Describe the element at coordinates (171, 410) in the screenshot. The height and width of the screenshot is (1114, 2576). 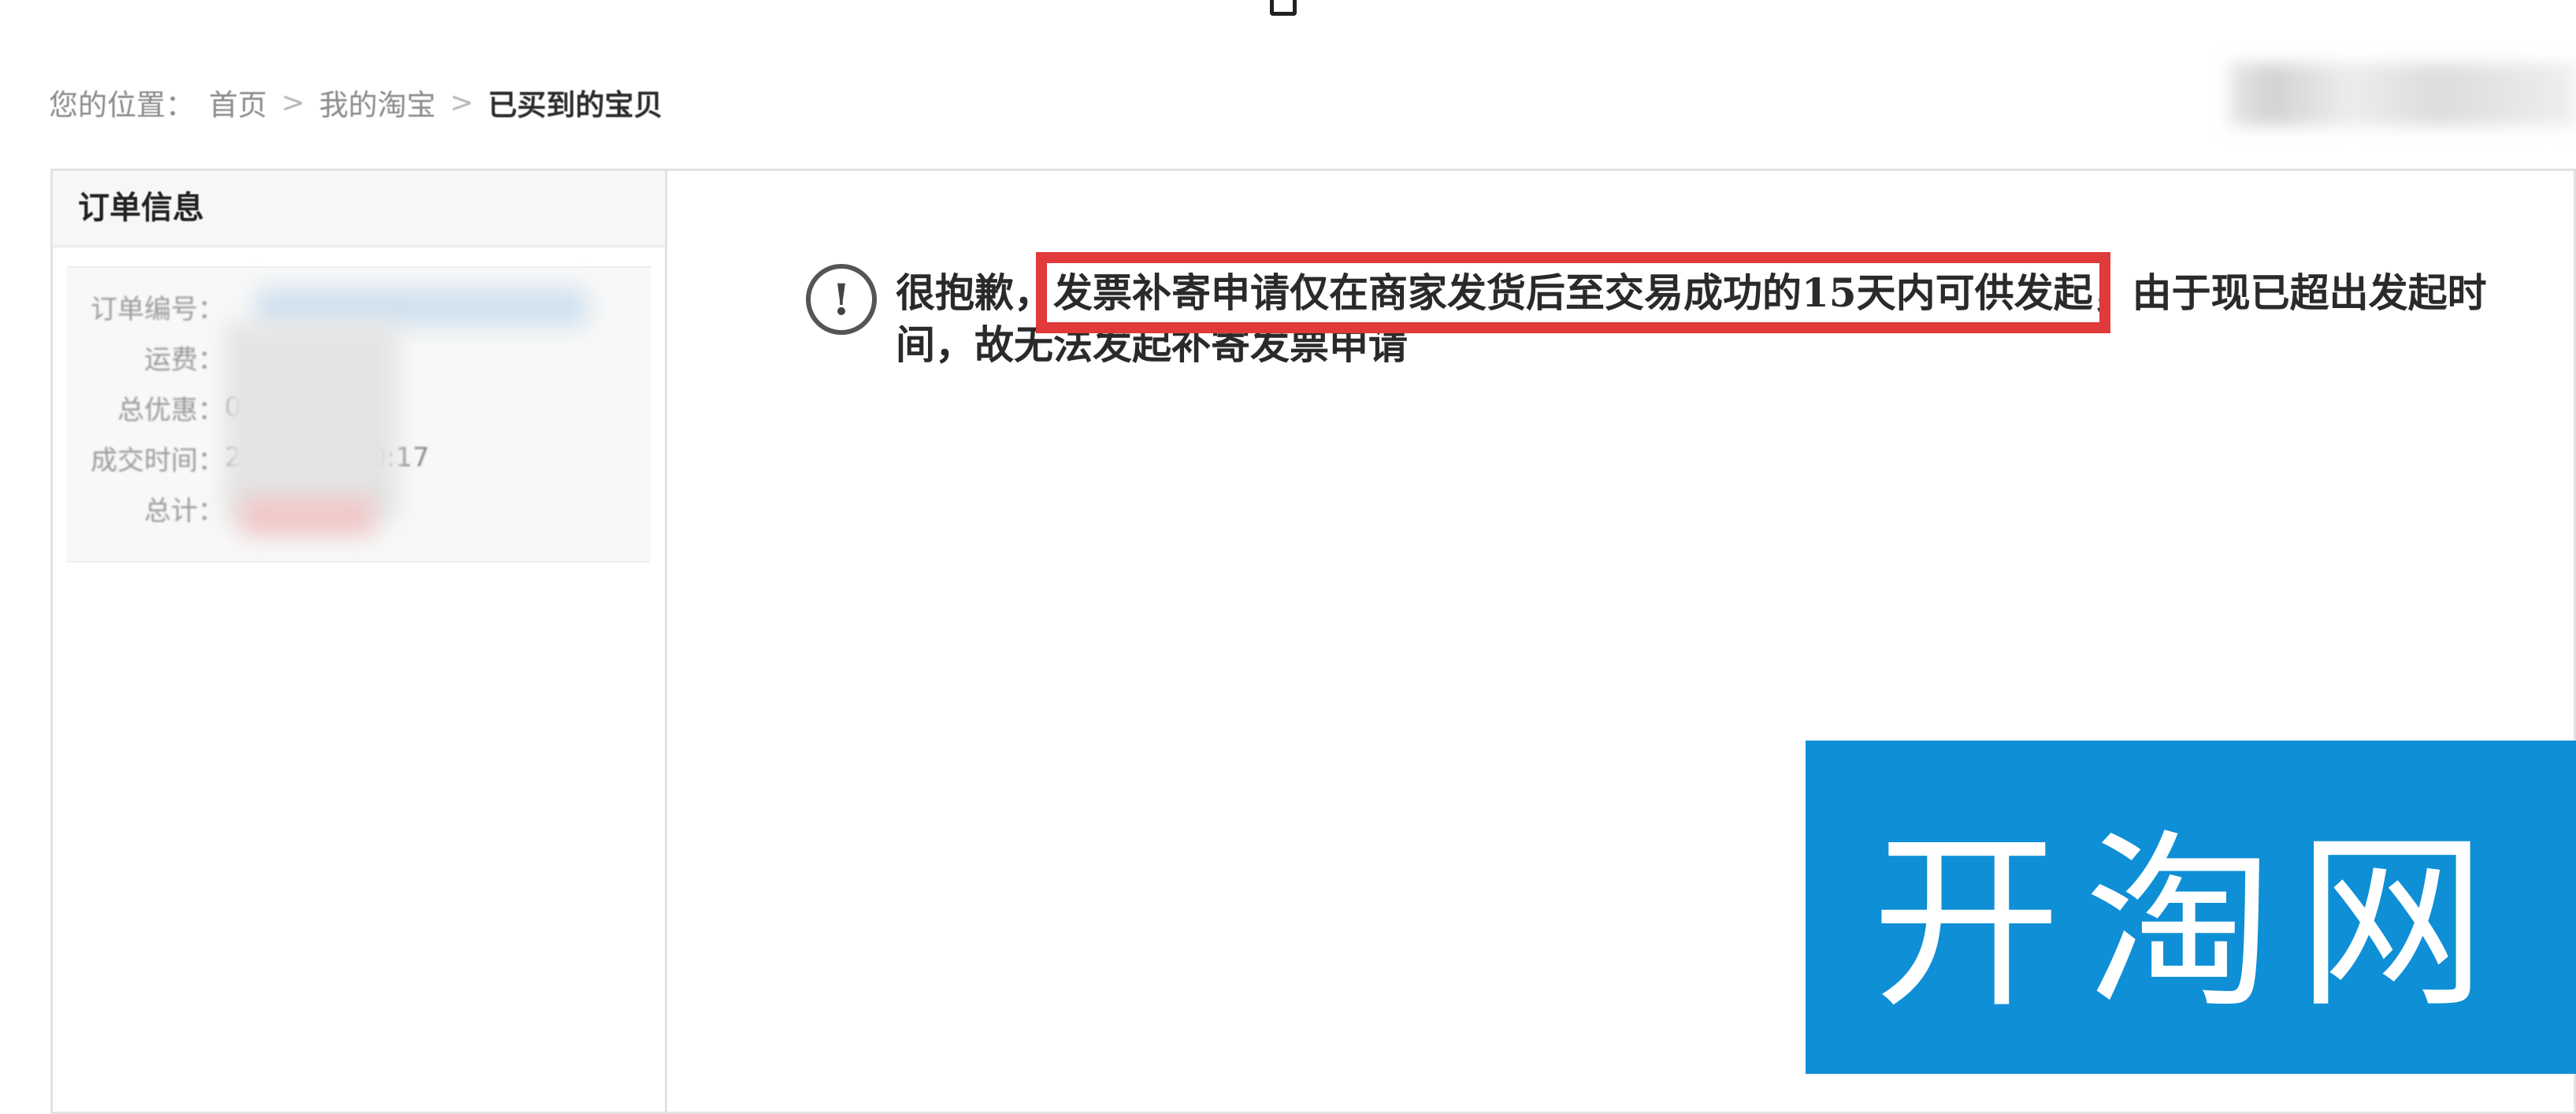
I see `discount-label: 总优惠：` at that location.